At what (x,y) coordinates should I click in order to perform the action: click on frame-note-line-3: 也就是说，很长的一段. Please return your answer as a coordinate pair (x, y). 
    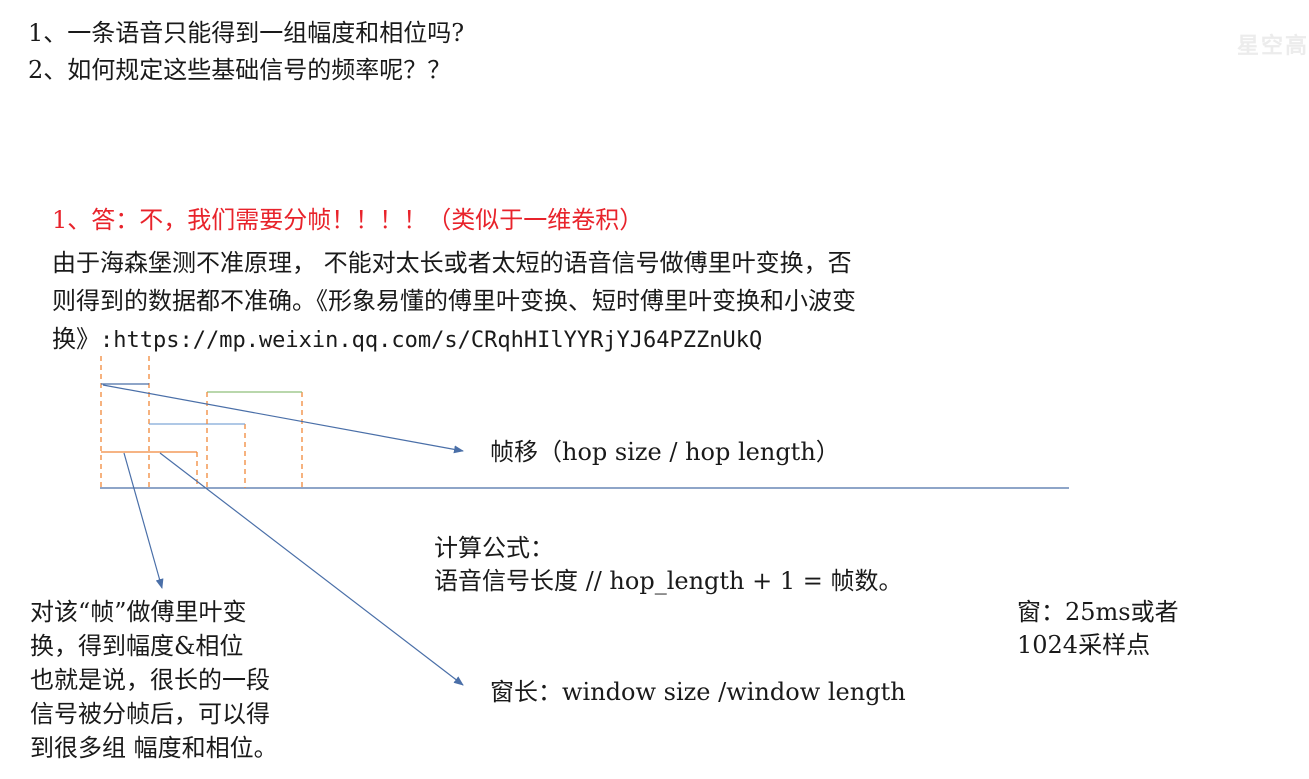
    Looking at the image, I should click on (150, 680).